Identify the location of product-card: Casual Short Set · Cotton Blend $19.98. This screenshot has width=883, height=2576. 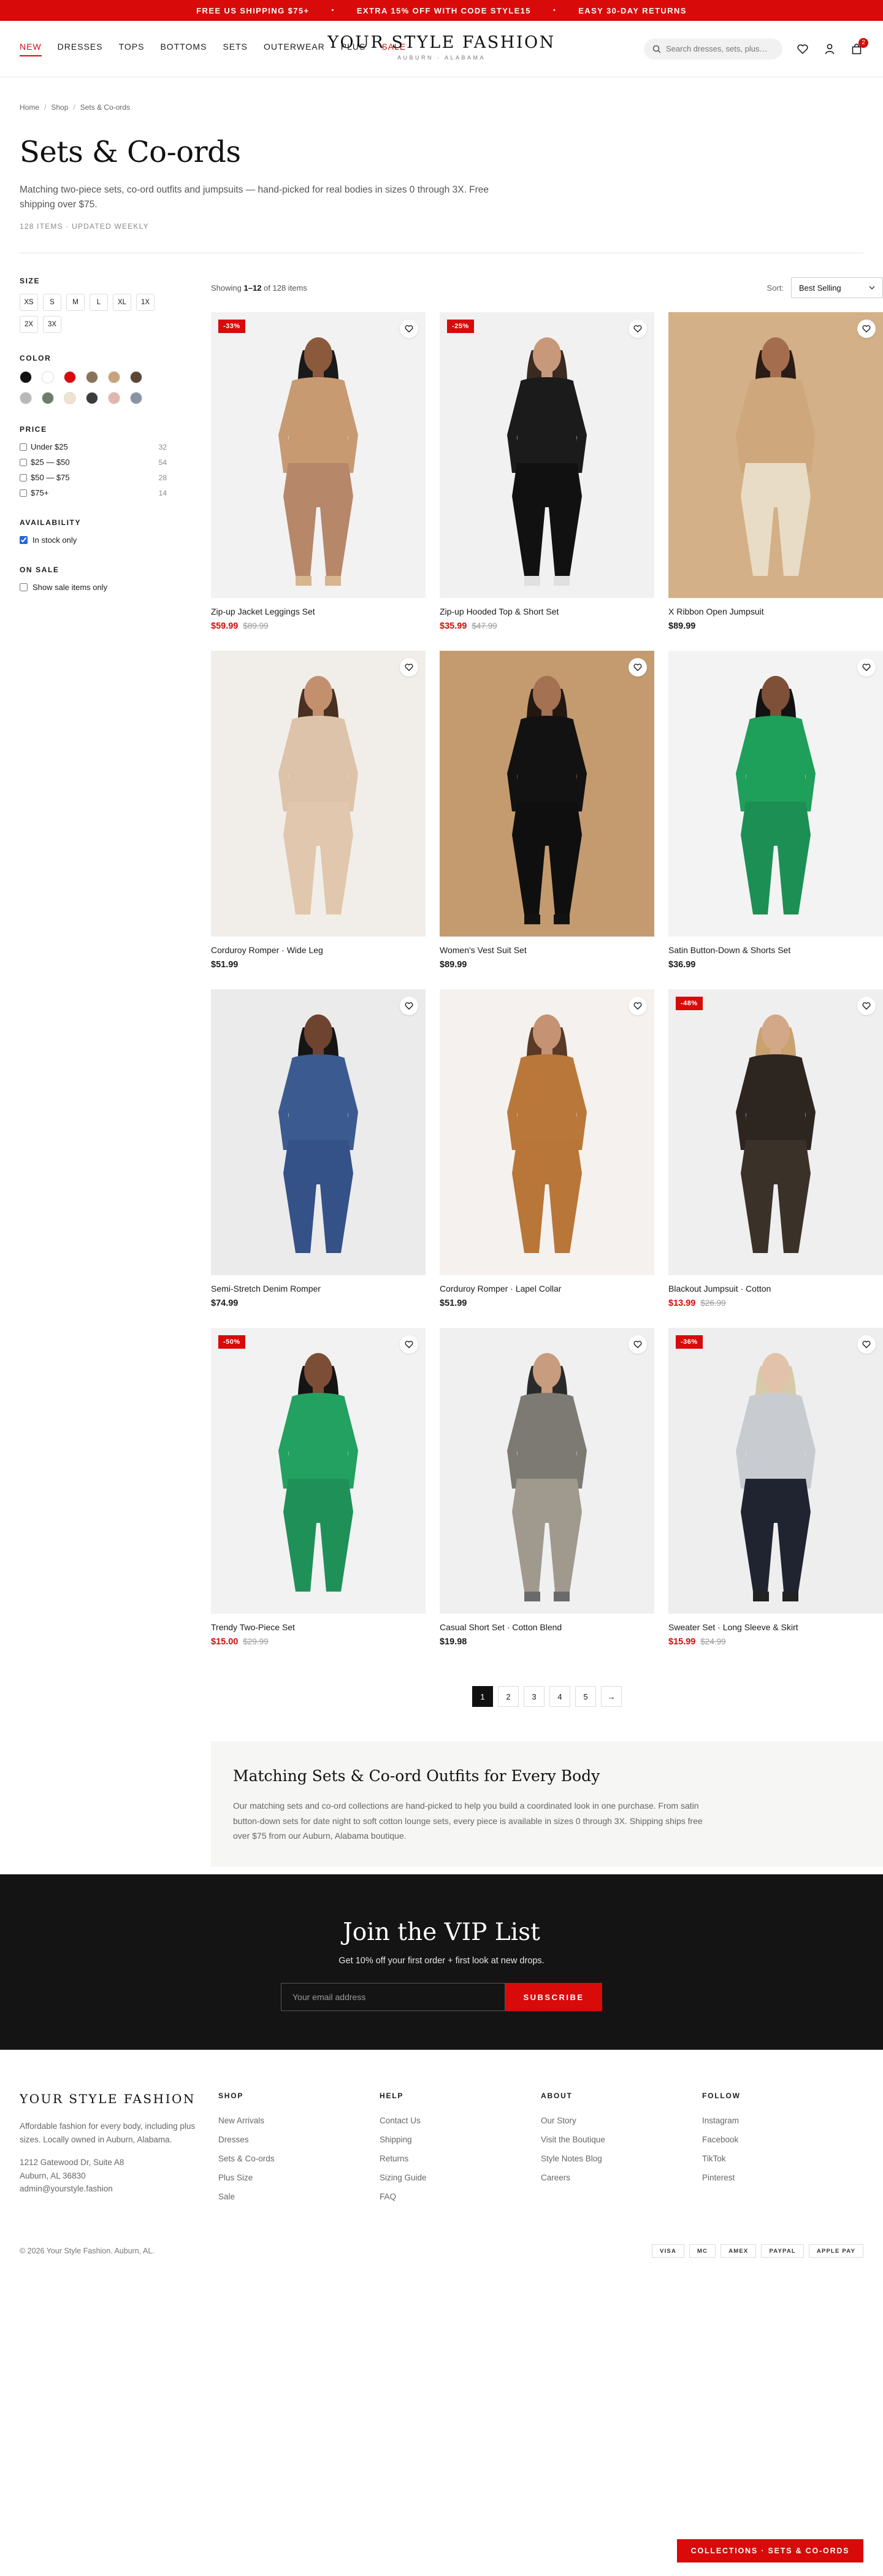
(547, 1487).